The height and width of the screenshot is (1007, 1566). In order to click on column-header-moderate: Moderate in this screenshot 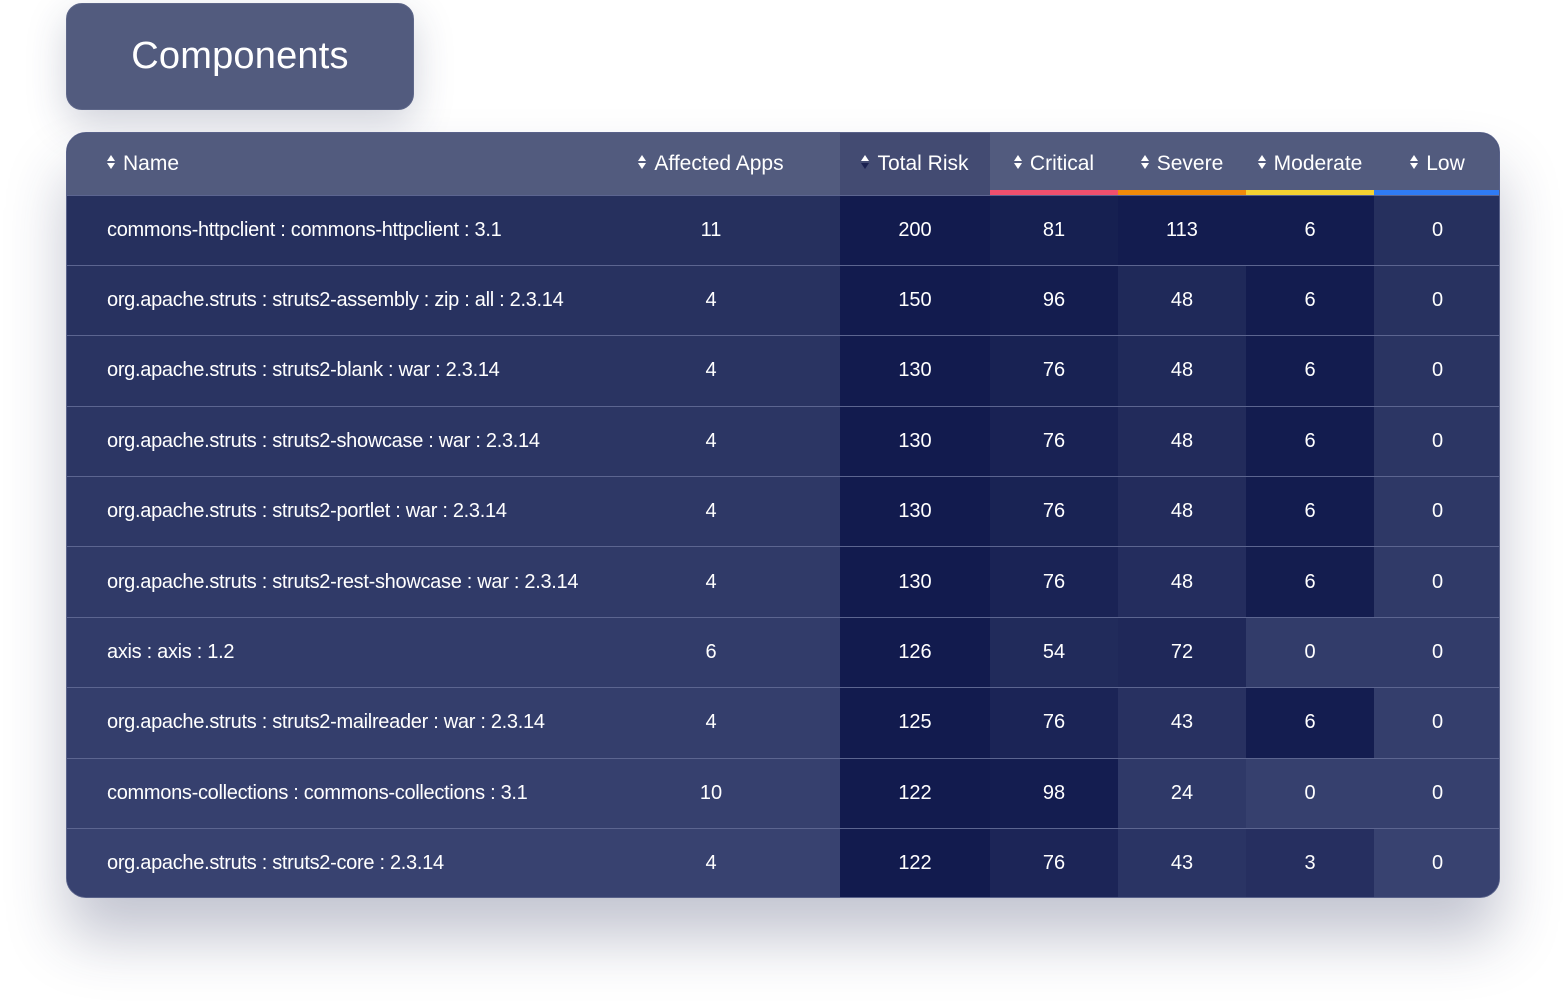, I will do `click(1310, 164)`.